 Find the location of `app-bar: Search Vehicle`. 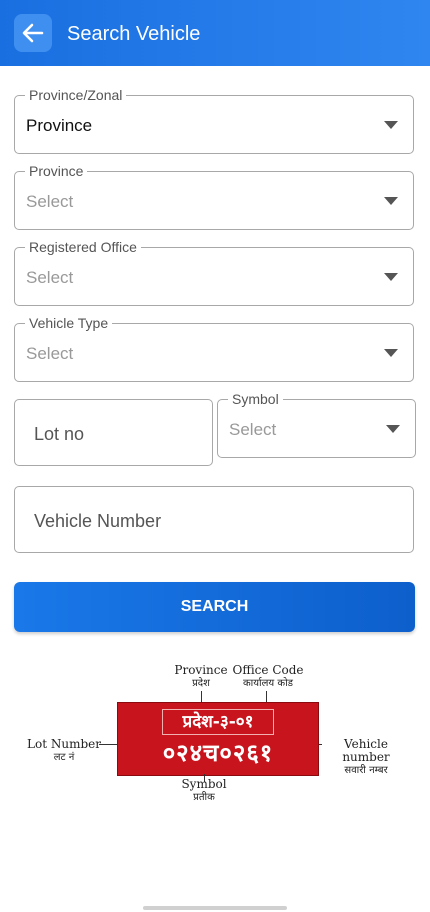

app-bar: Search Vehicle is located at coordinates (215, 33).